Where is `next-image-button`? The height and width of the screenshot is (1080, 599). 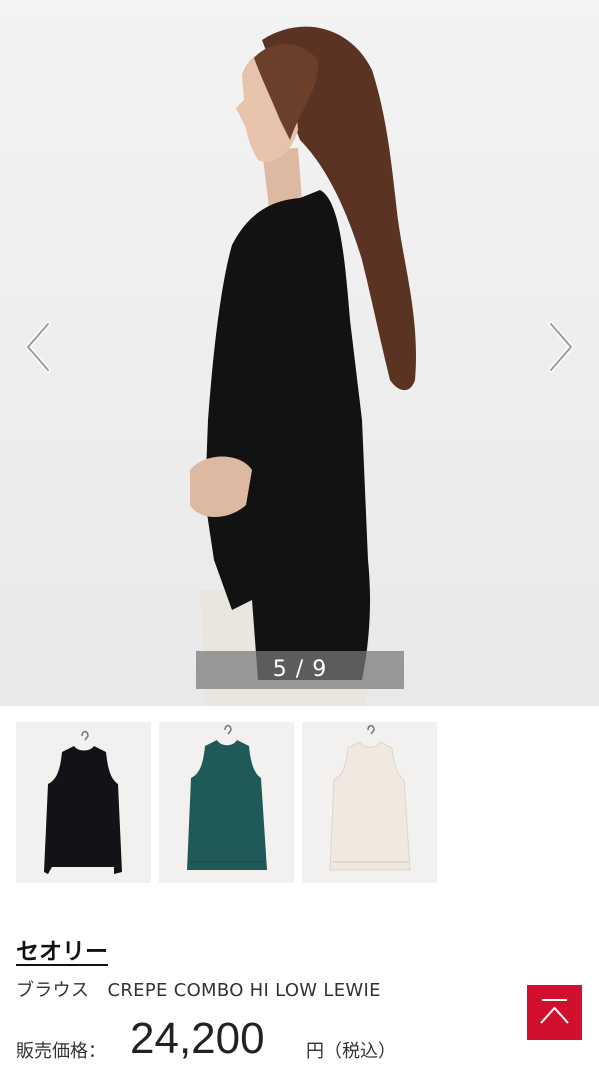
next-image-button is located at coordinates (559, 347).